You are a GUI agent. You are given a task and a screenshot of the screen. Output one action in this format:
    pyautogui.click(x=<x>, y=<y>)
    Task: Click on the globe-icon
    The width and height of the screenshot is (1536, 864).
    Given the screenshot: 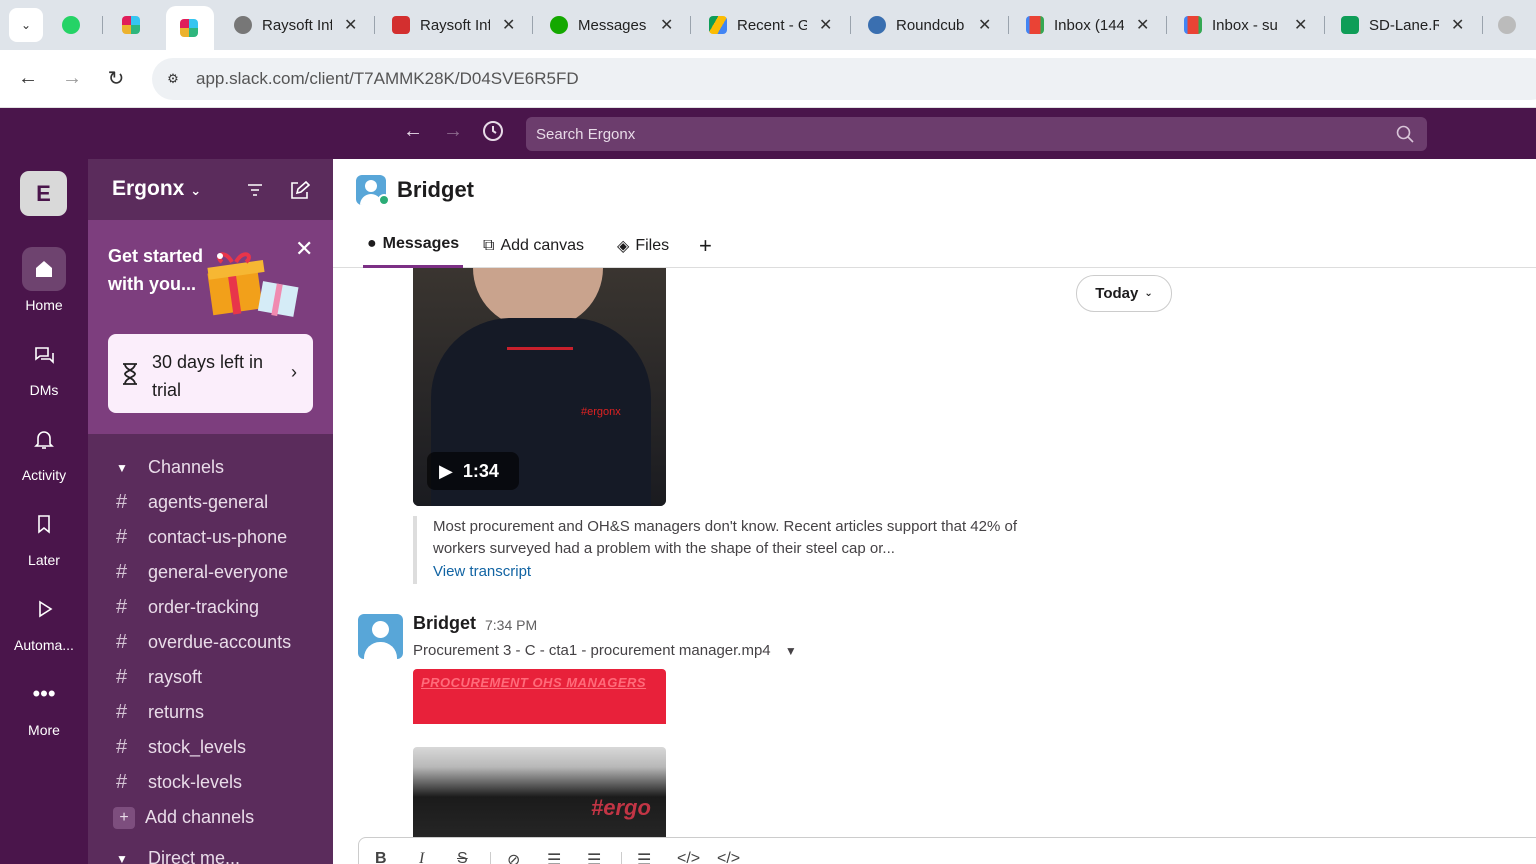 What is the action you would take?
    pyautogui.click(x=243, y=25)
    